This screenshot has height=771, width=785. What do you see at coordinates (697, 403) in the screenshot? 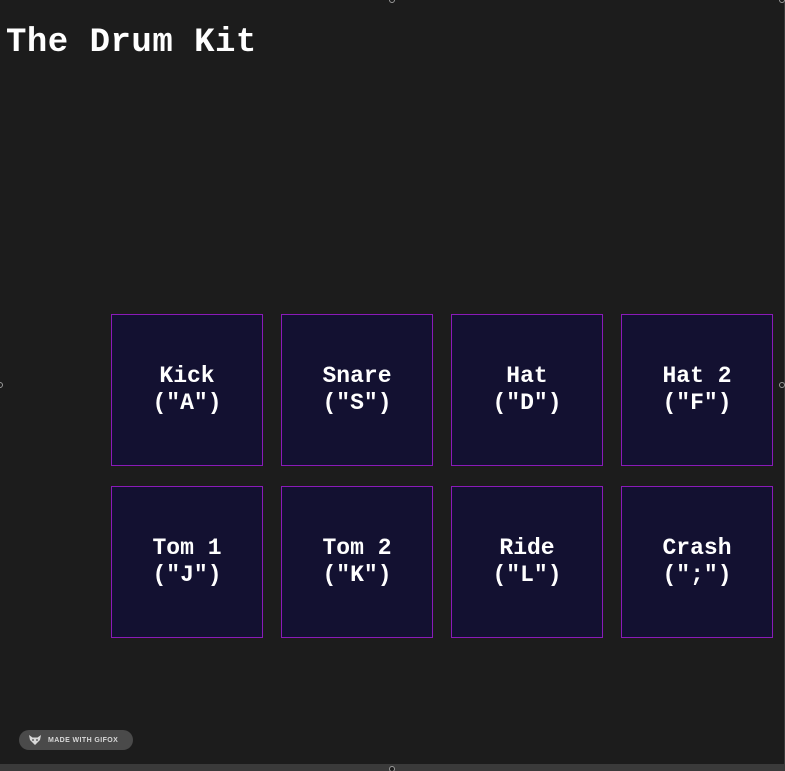
I see `drum-pad-key: ("F")` at bounding box center [697, 403].